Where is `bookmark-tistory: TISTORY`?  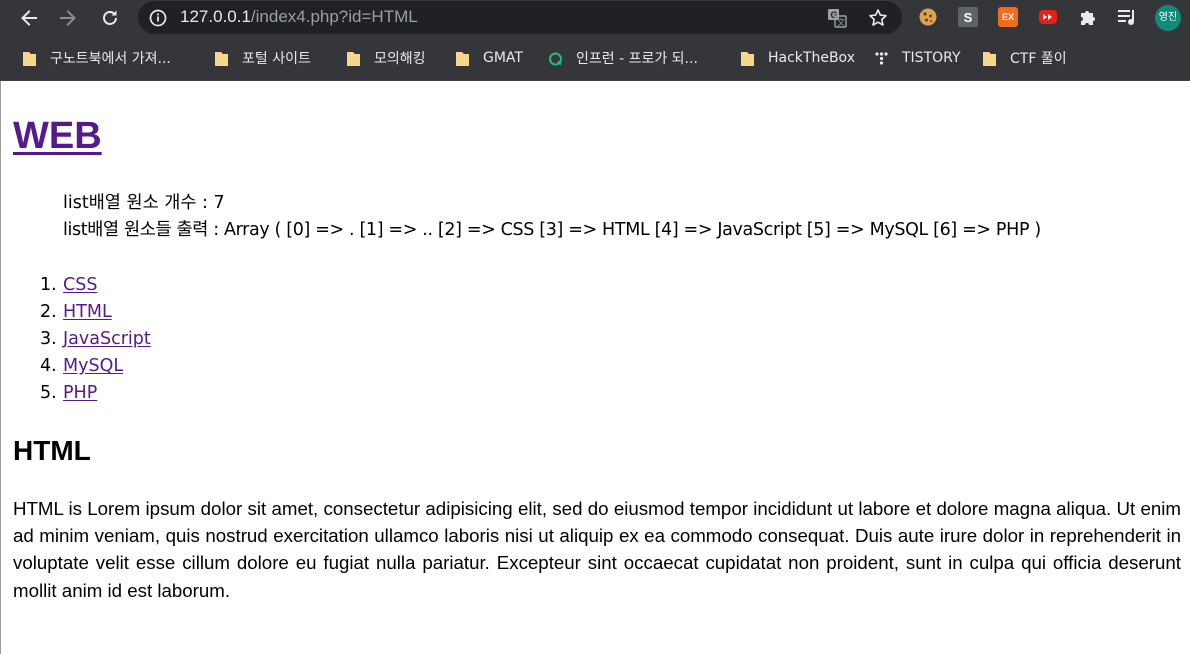
bookmark-tistory: TISTORY is located at coordinates (917, 58).